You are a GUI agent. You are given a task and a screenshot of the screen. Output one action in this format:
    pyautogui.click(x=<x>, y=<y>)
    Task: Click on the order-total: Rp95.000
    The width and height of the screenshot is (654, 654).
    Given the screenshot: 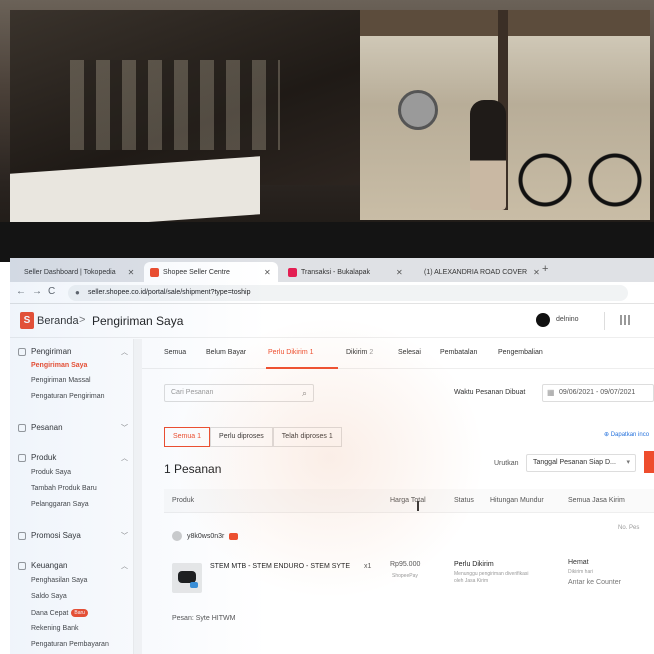 What is the action you would take?
    pyautogui.click(x=405, y=564)
    